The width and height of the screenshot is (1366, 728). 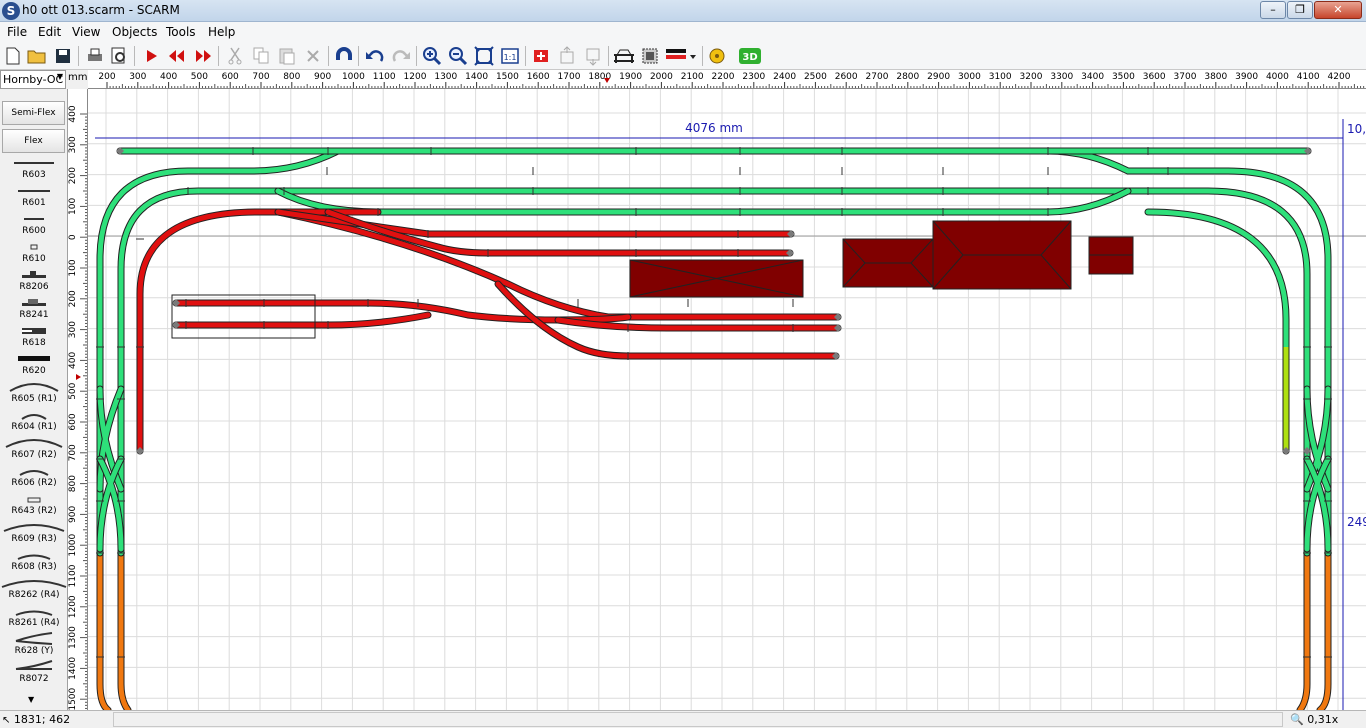 I want to click on palette-item-r643: R643 (R2), so click(x=33, y=505).